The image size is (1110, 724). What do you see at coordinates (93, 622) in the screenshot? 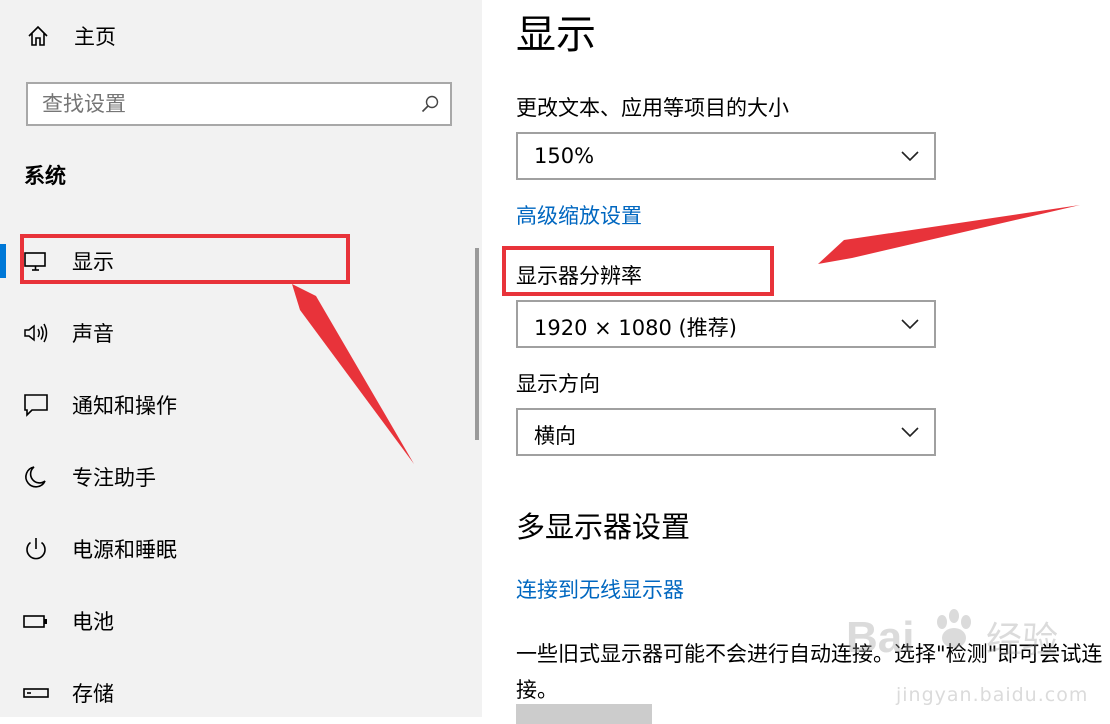
I see `sidebar-item-label: 电池` at bounding box center [93, 622].